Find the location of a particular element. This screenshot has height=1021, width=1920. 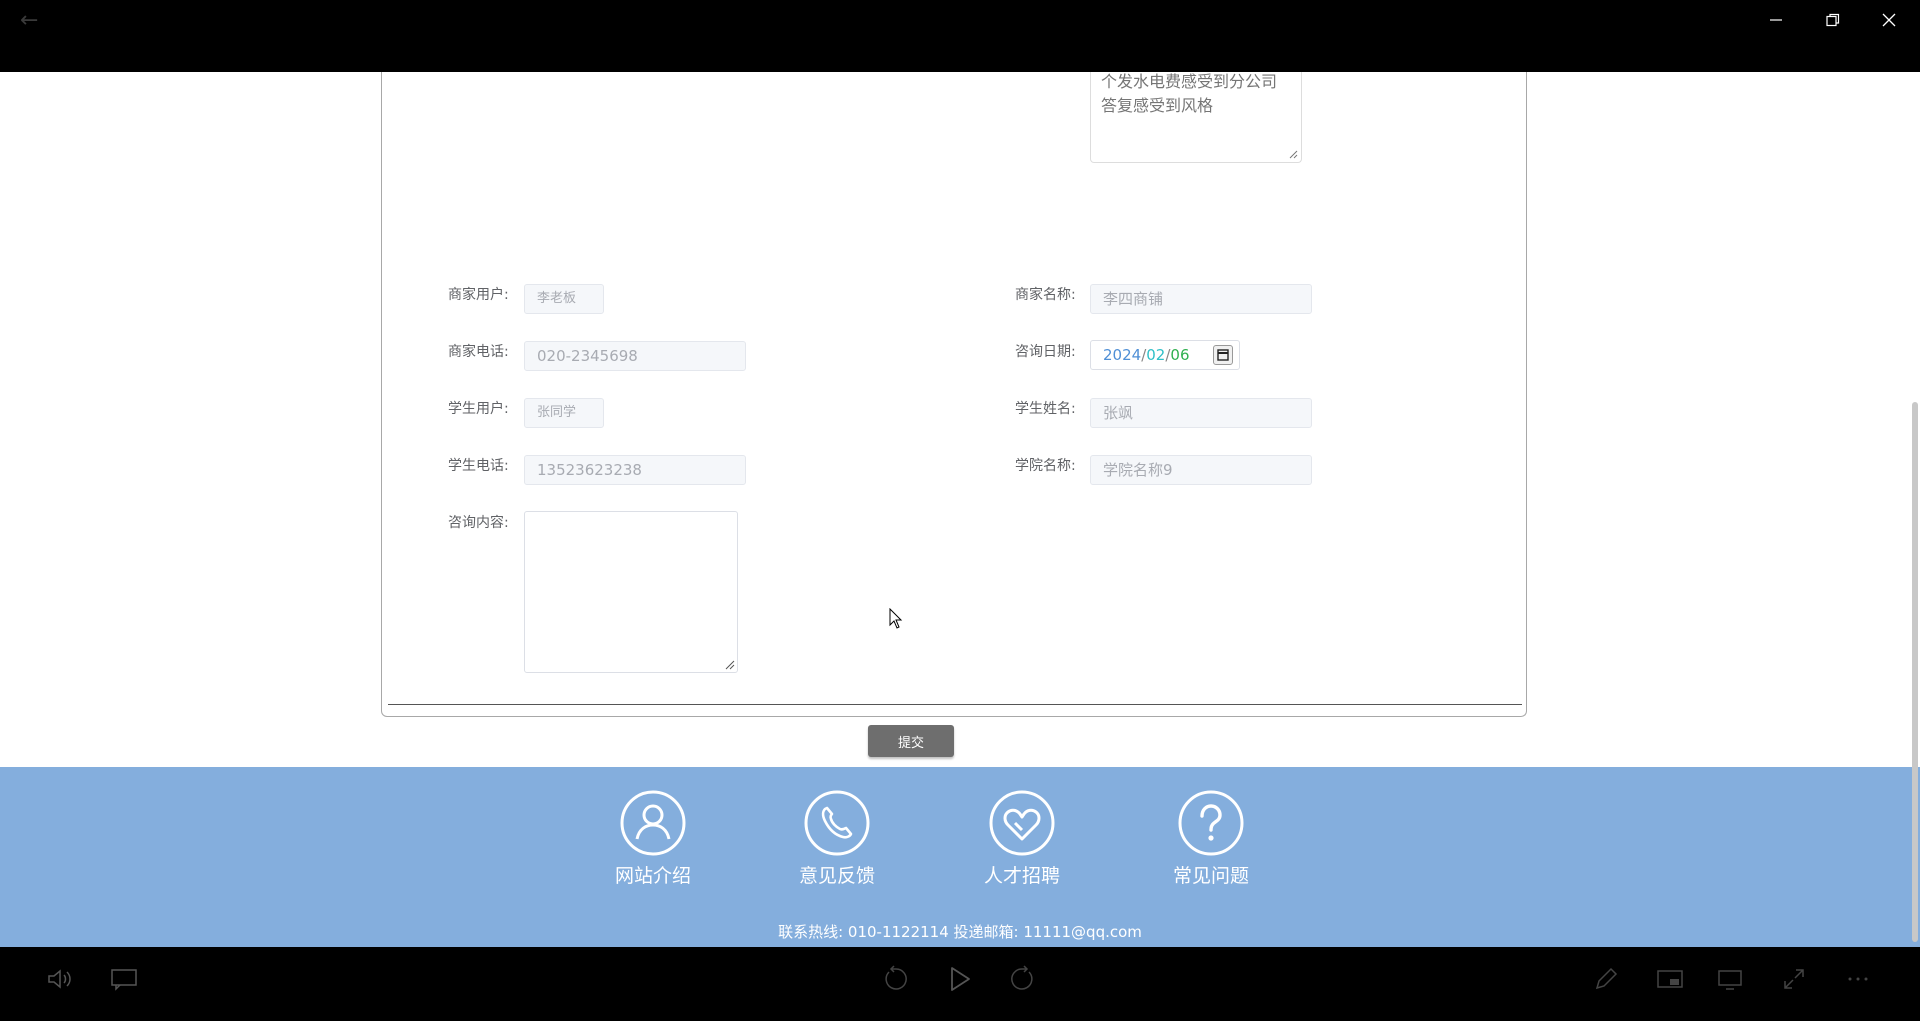

student-phone-label: 学生电话: is located at coordinates (478, 466).